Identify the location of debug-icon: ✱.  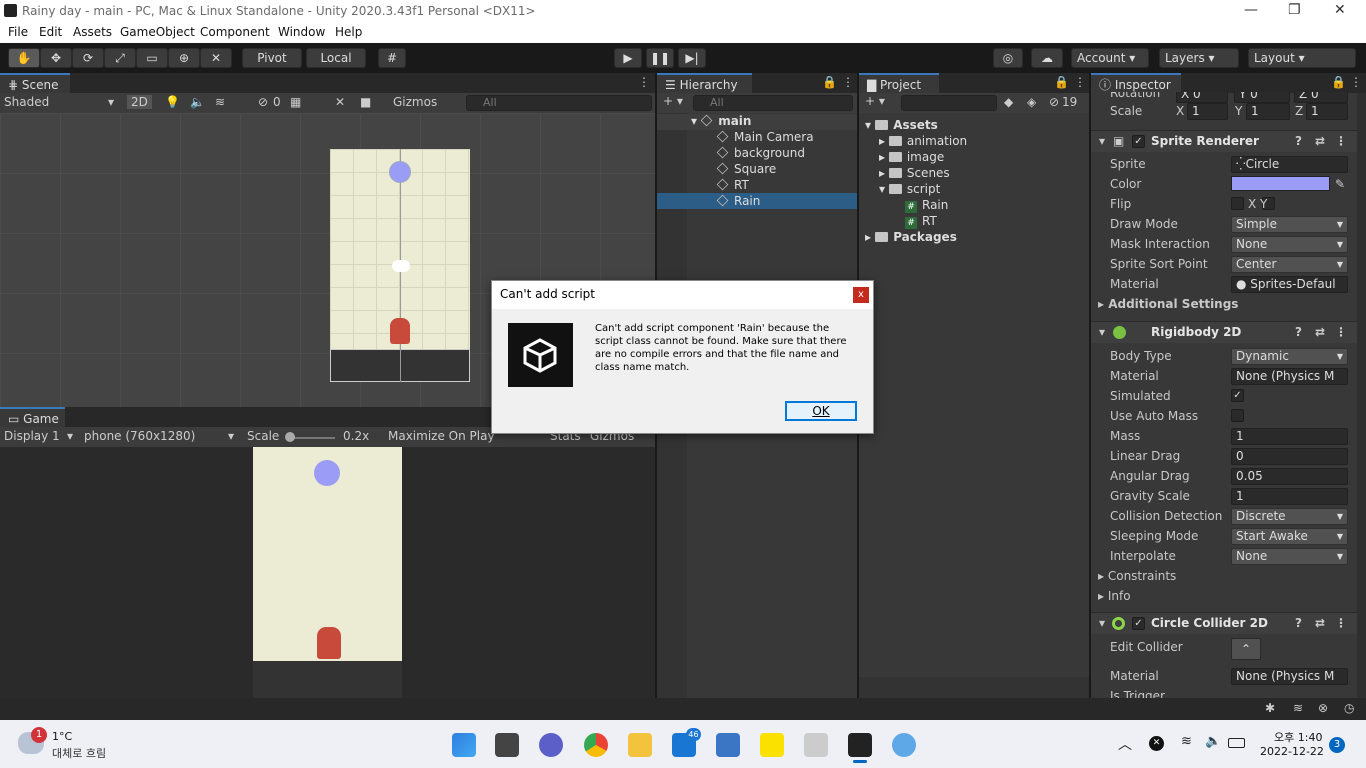
(1270, 708).